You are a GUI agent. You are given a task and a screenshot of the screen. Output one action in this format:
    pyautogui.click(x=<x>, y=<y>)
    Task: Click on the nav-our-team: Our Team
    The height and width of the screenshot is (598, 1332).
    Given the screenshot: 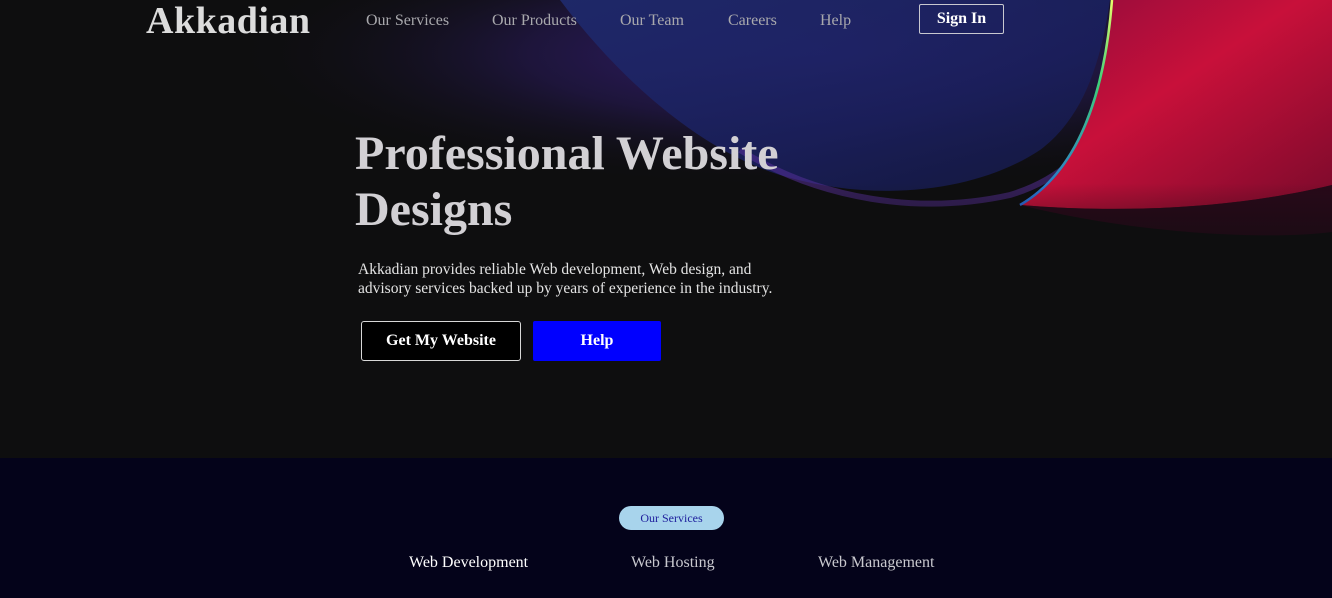 What is the action you would take?
    pyautogui.click(x=652, y=21)
    